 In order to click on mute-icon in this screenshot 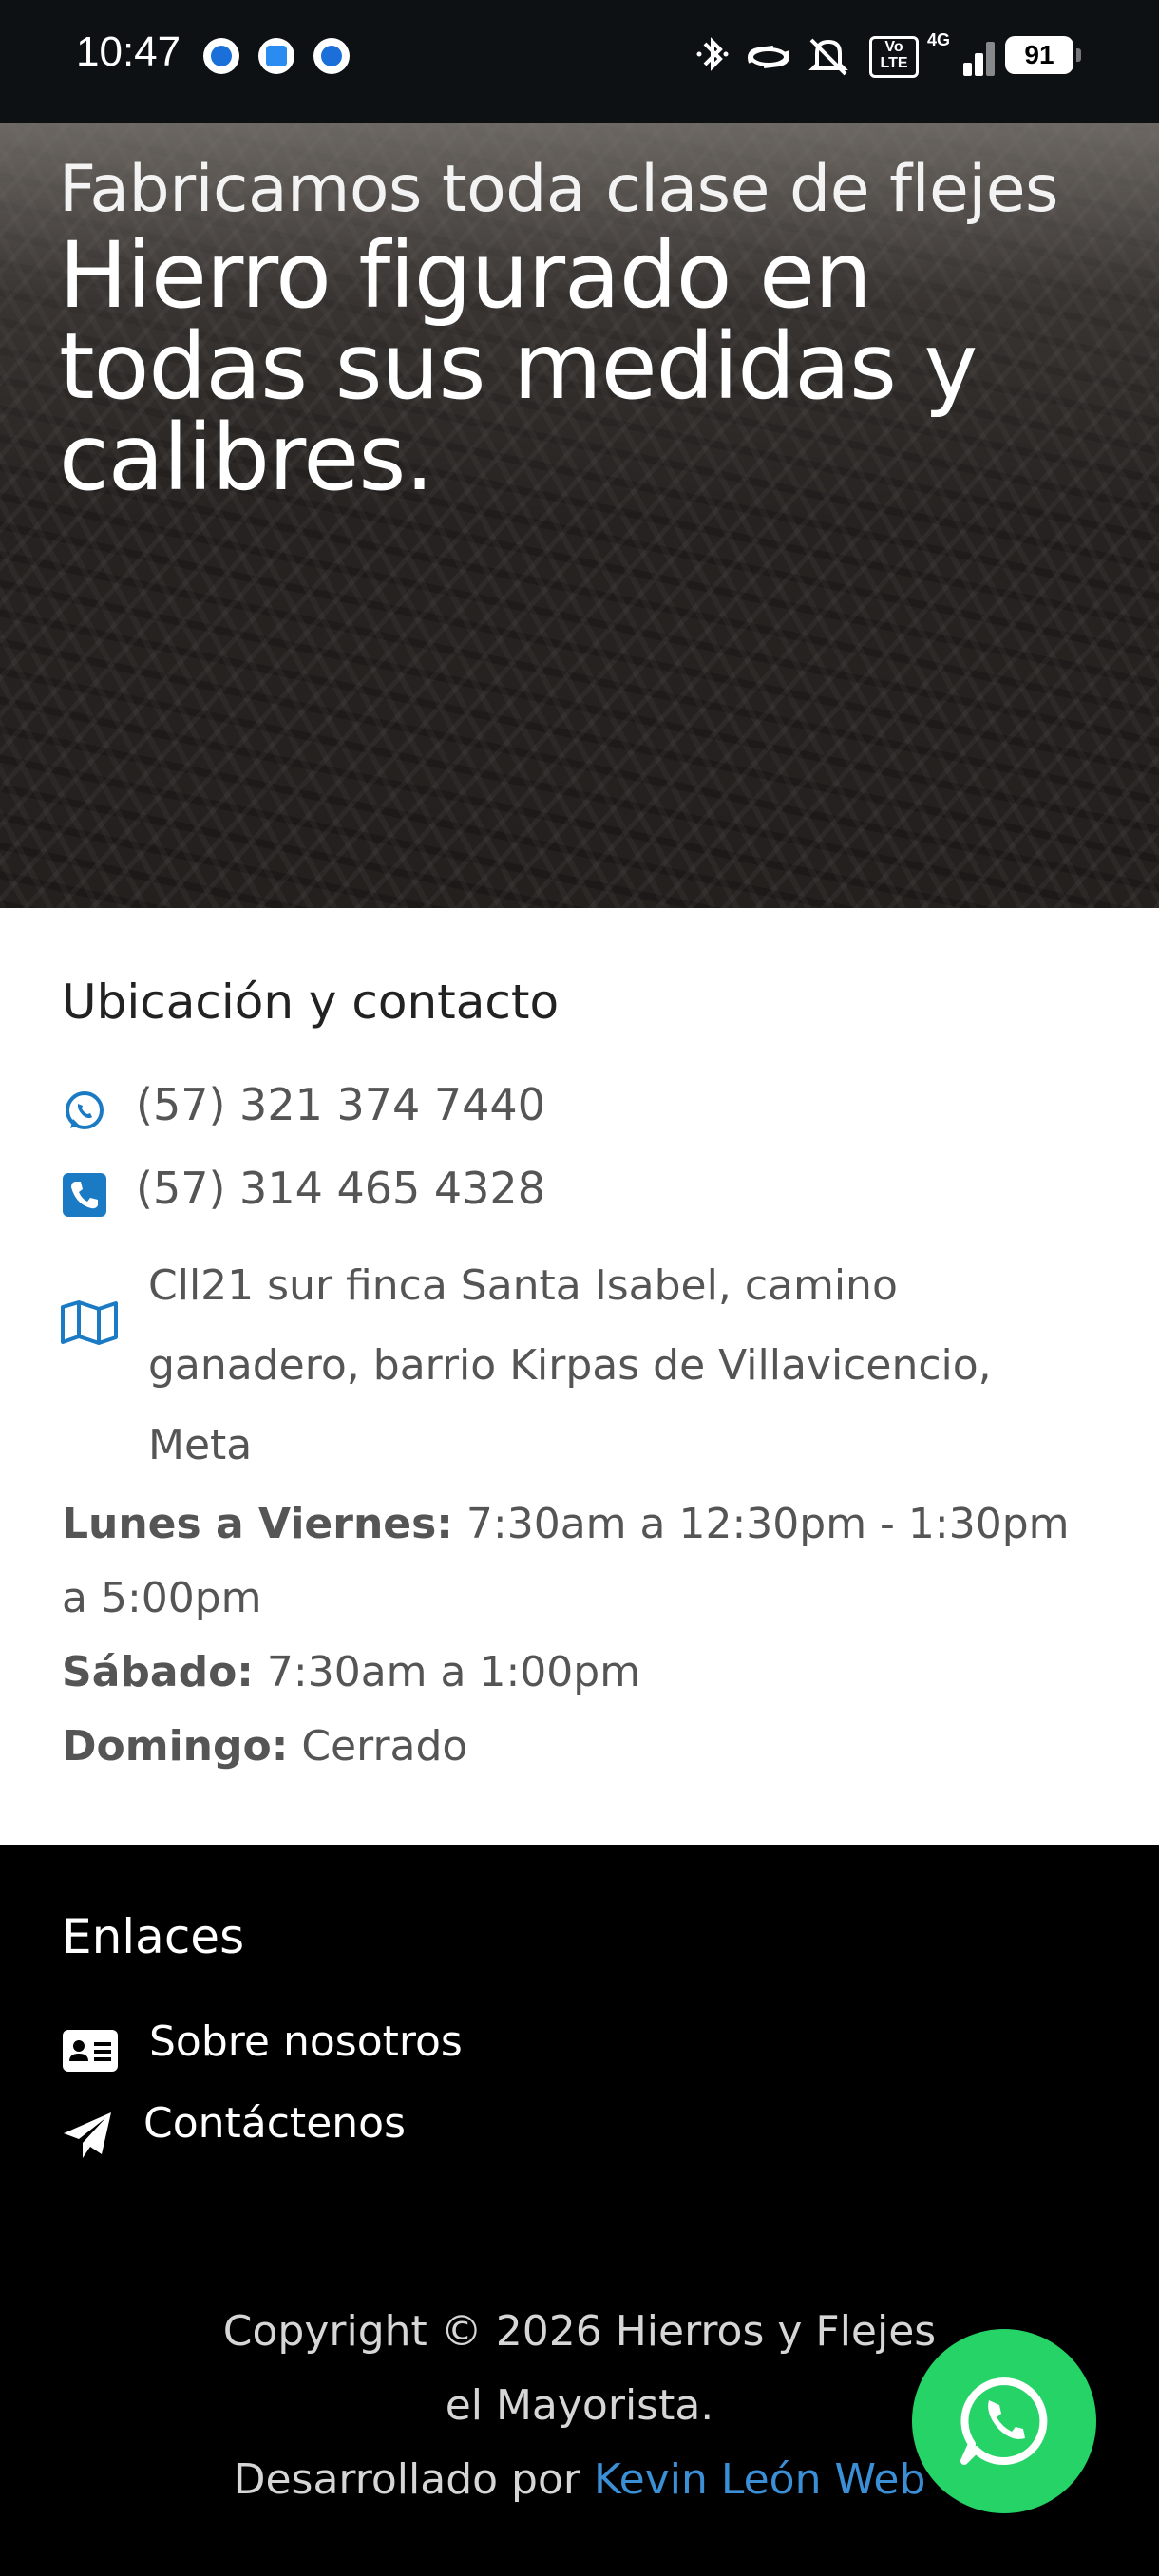, I will do `click(828, 57)`.